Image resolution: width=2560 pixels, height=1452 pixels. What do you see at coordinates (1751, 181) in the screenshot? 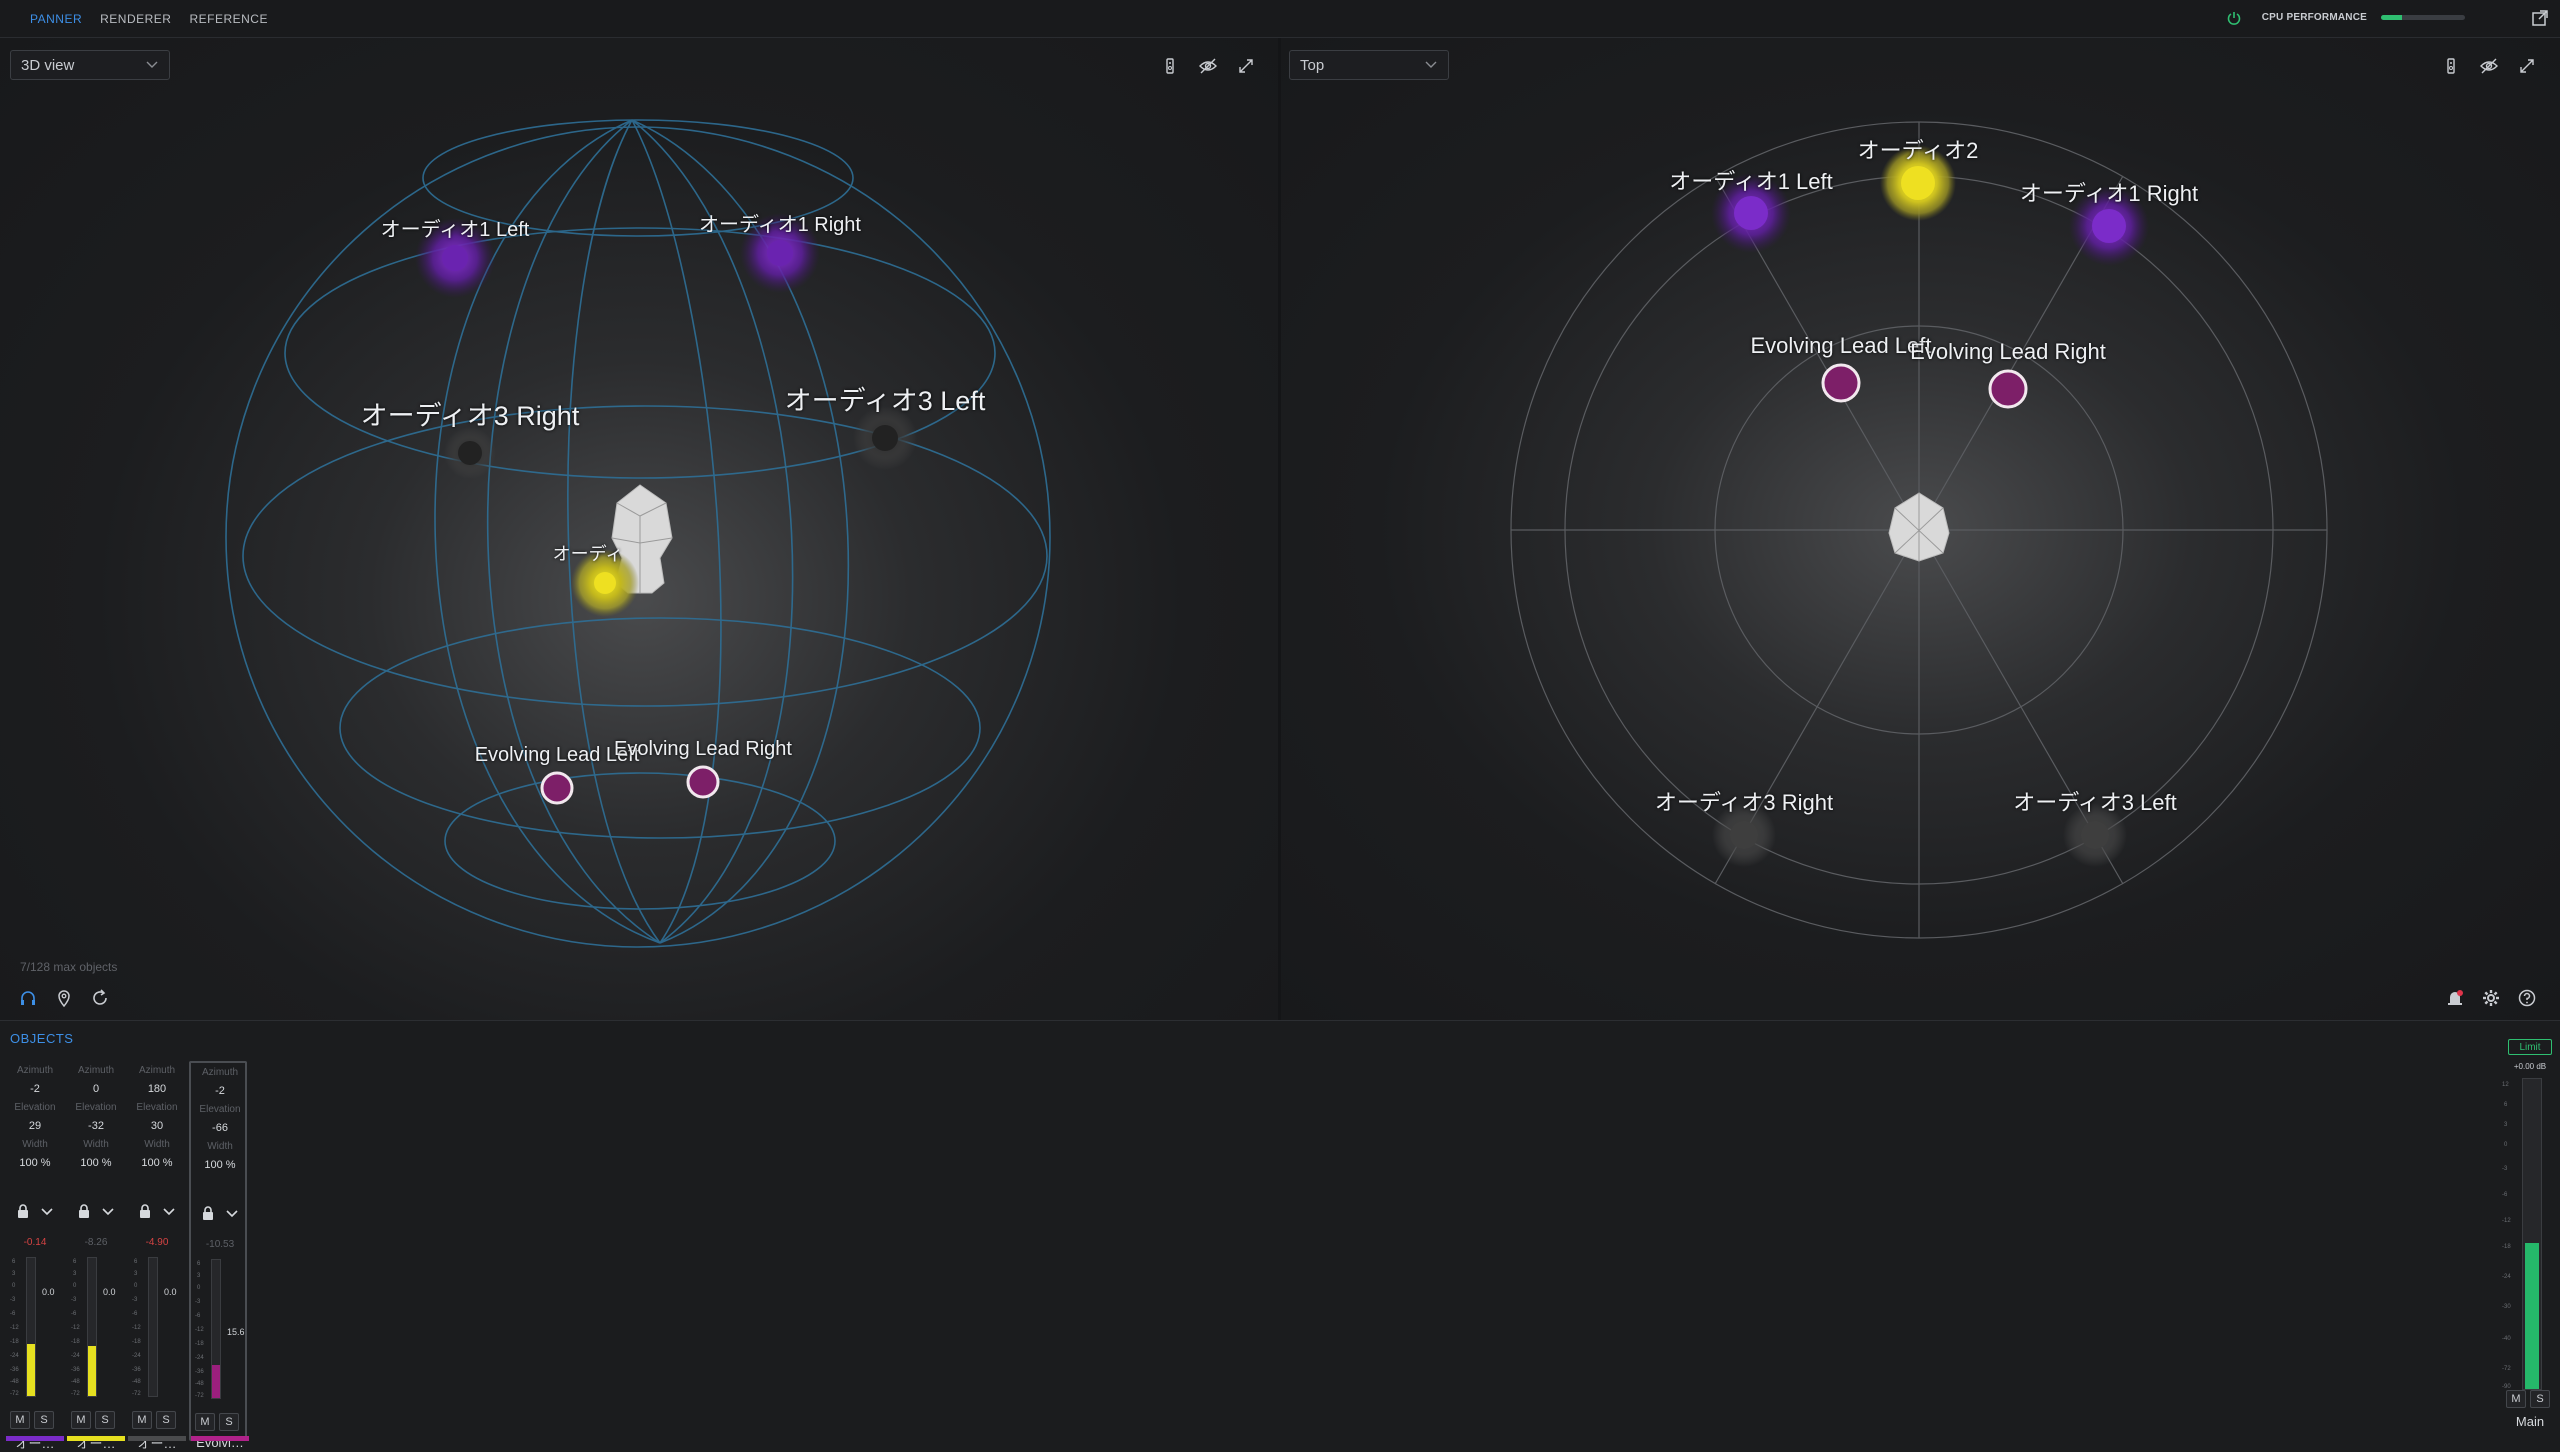
I see `label-ch1-left: オーディオ1 Left` at bounding box center [1751, 181].